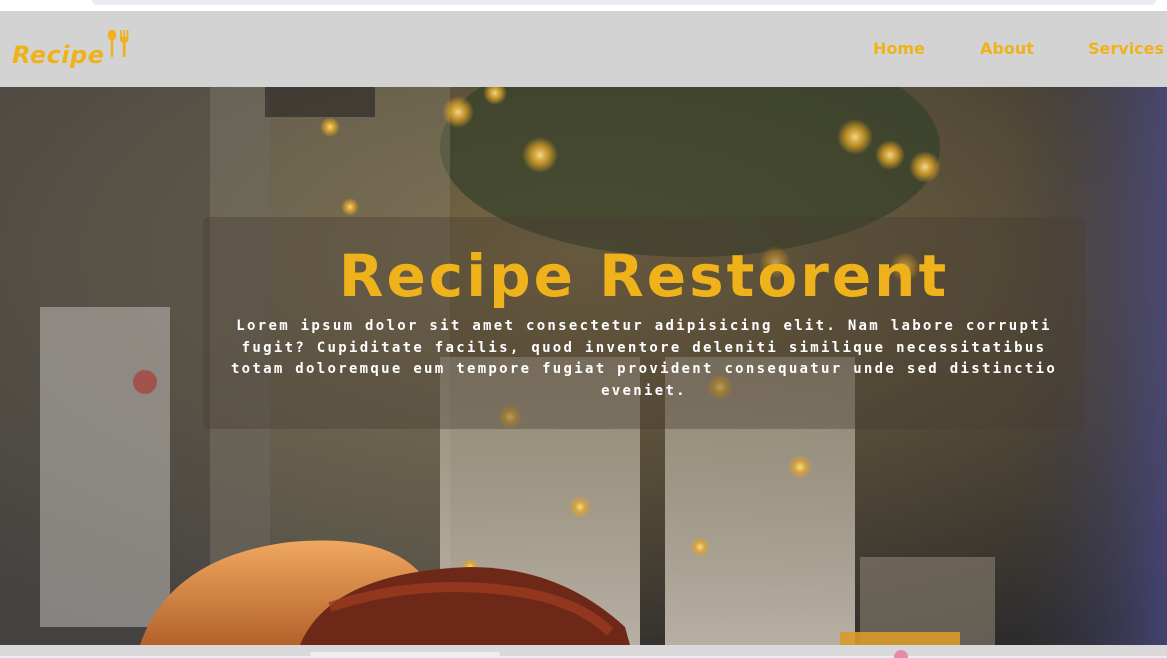 This screenshot has height=658, width=1167. What do you see at coordinates (899, 48) in the screenshot?
I see `nav-link-home: Home` at bounding box center [899, 48].